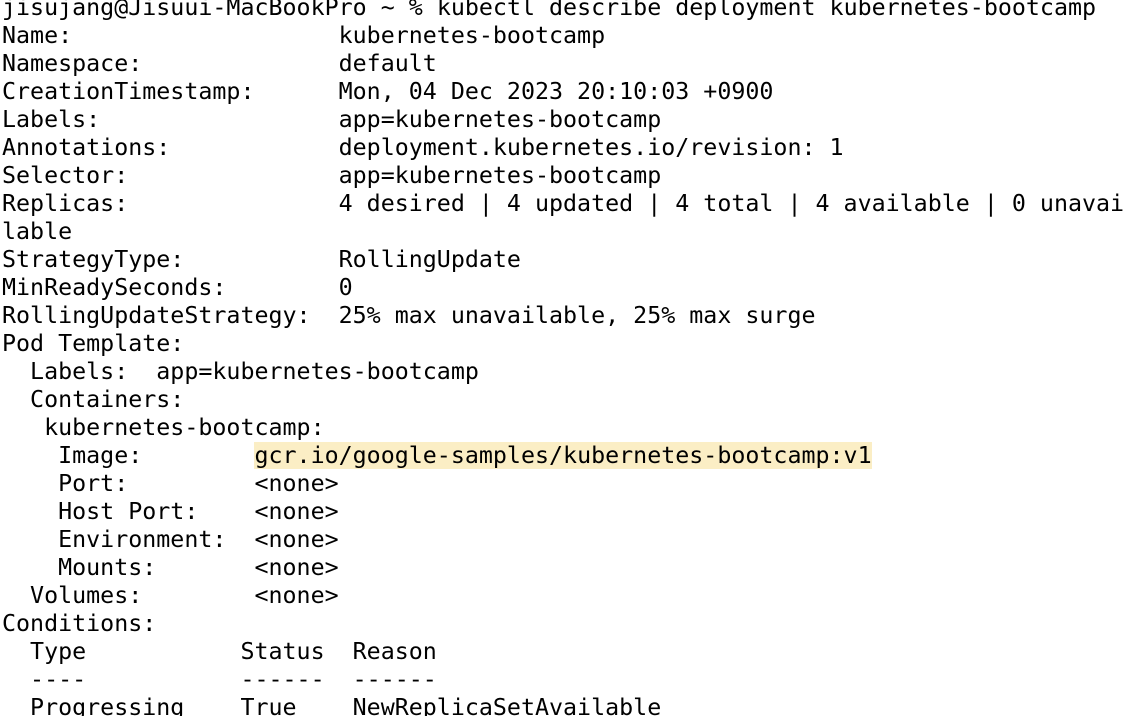 The width and height of the screenshot is (1126, 716). Describe the element at coordinates (170, 539) in the screenshot. I see `output-line: Environment: <none>` at that location.